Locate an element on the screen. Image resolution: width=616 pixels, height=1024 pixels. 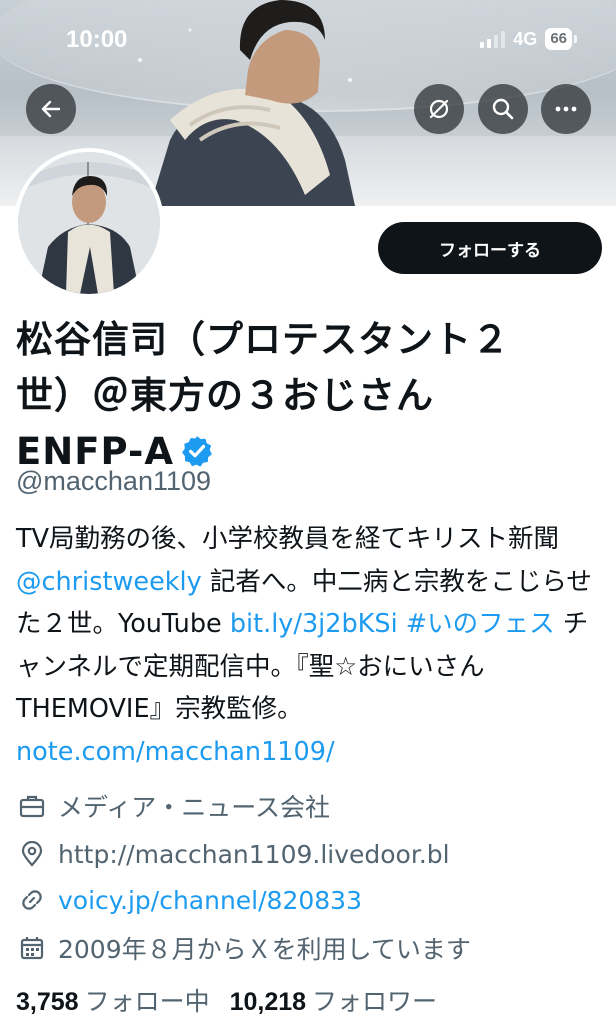
profile-avatar is located at coordinates (89, 223).